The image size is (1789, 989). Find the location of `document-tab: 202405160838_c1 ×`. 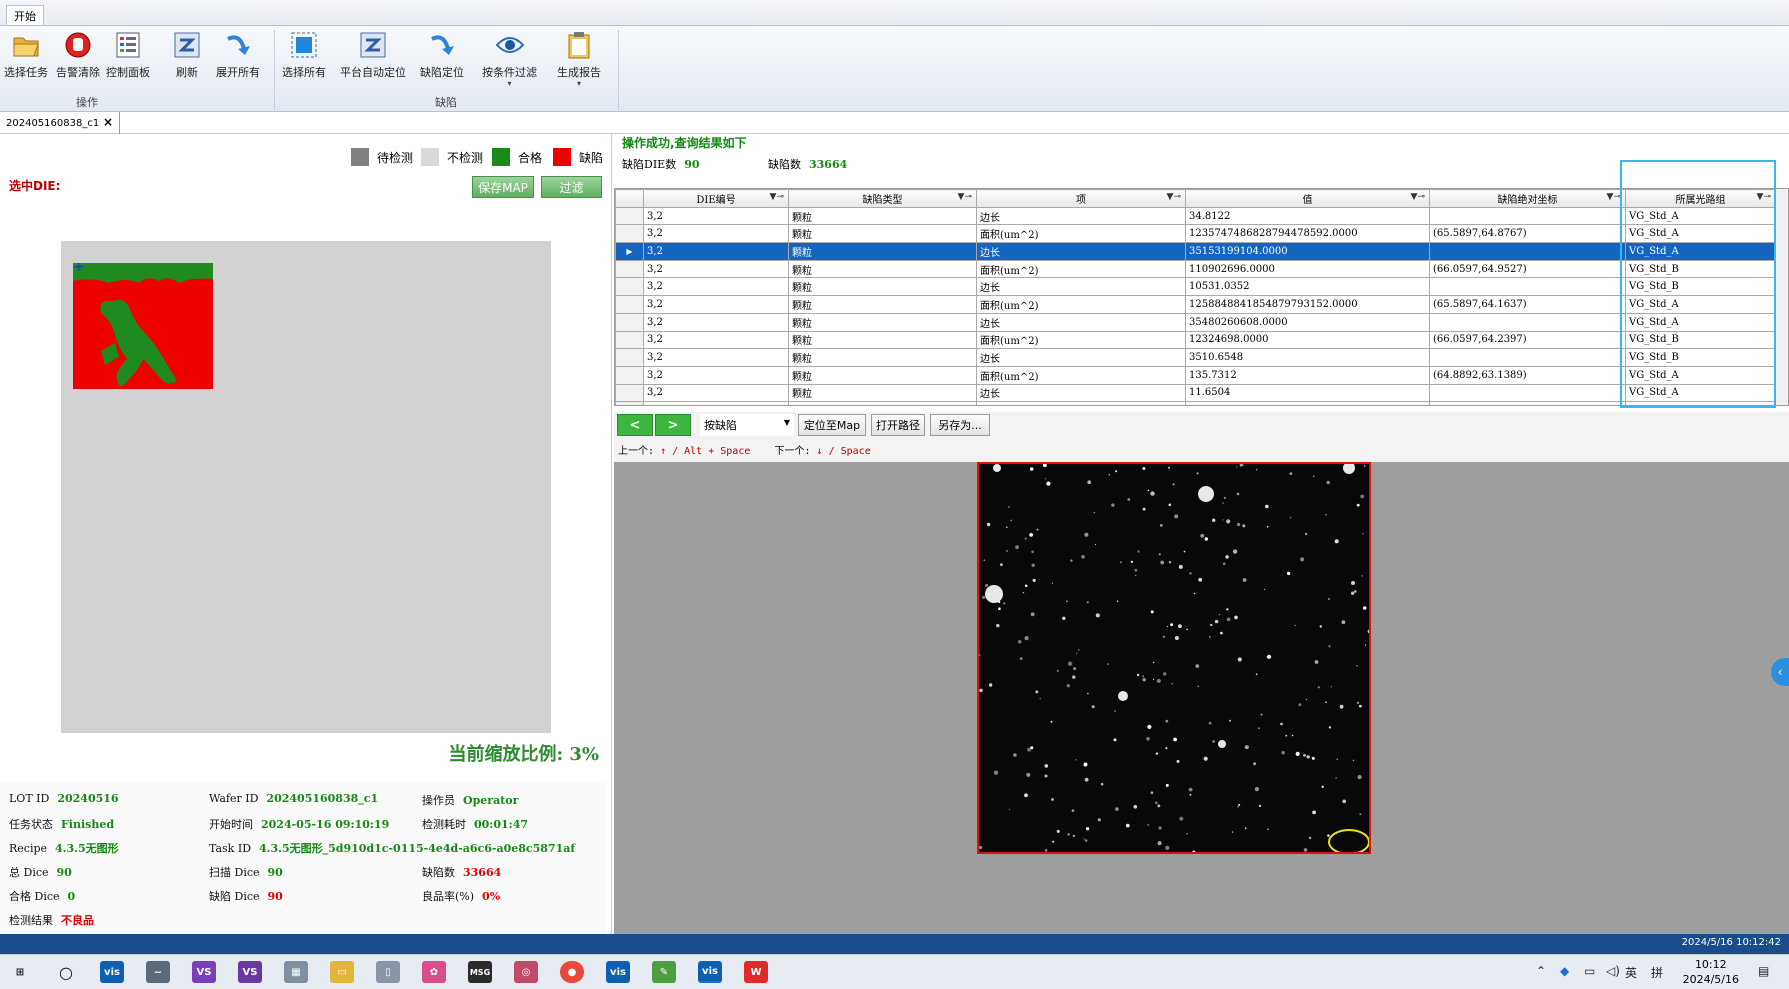

document-tab: 202405160838_c1 × is located at coordinates (60, 123).